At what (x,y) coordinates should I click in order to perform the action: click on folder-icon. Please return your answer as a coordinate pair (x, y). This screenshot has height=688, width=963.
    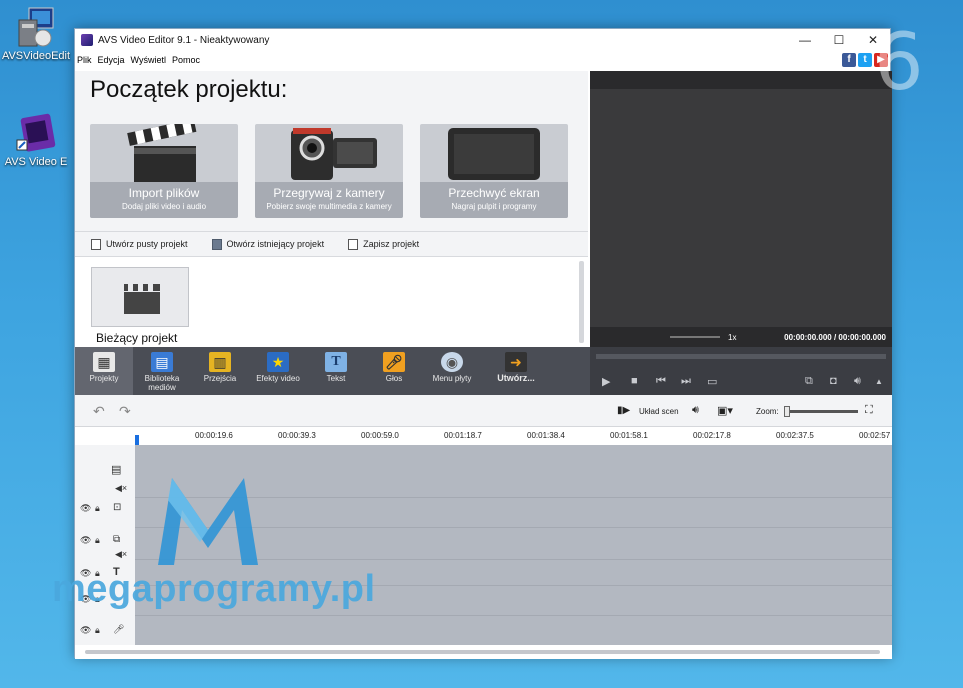
    Looking at the image, I should click on (216, 244).